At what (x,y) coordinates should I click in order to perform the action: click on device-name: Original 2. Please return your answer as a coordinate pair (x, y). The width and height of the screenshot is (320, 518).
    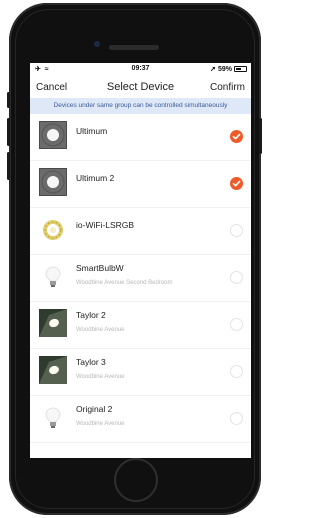
    Looking at the image, I should click on (94, 409).